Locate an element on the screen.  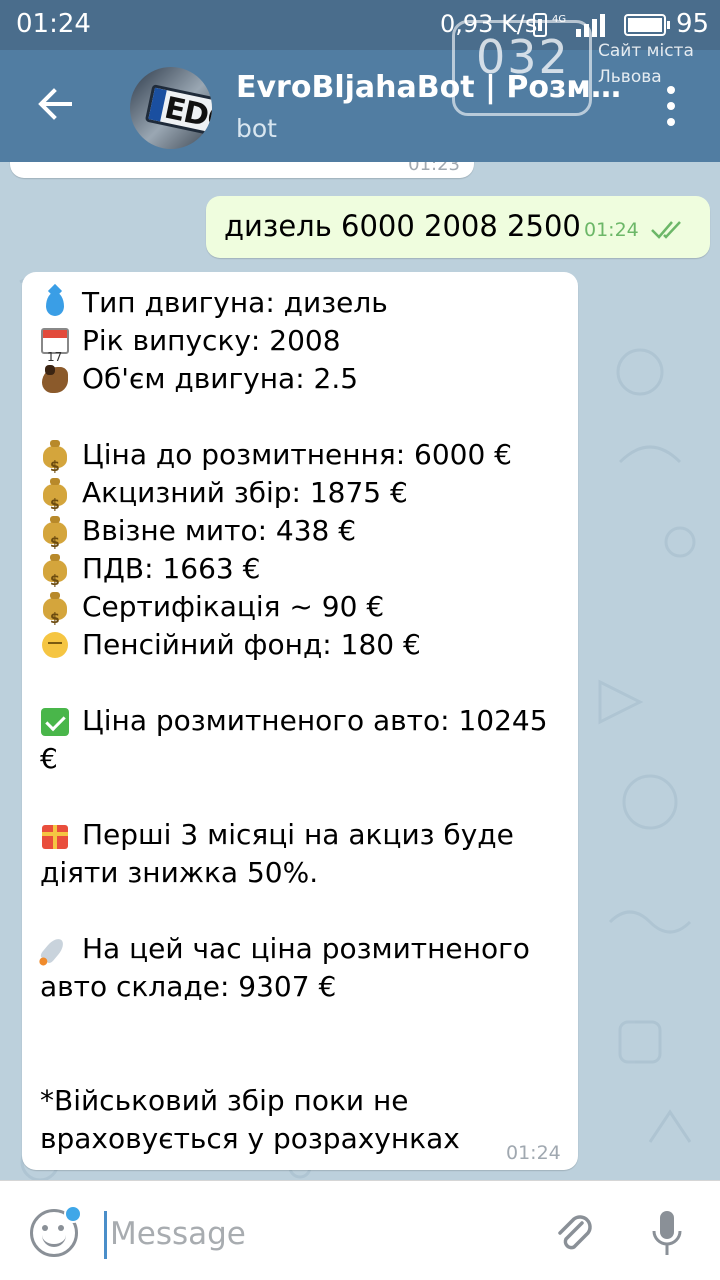
line-pension-fund: Пенсійний фонд: 180 € is located at coordinates (300, 645).